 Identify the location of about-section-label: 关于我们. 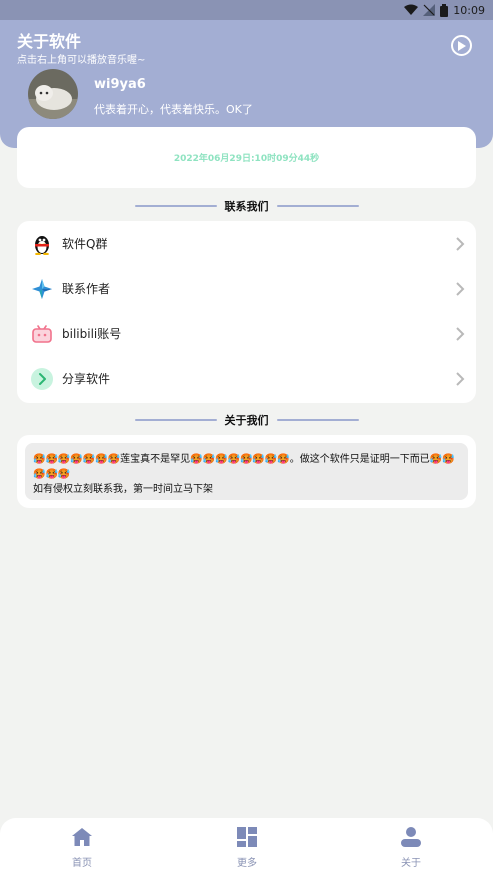
(246, 420).